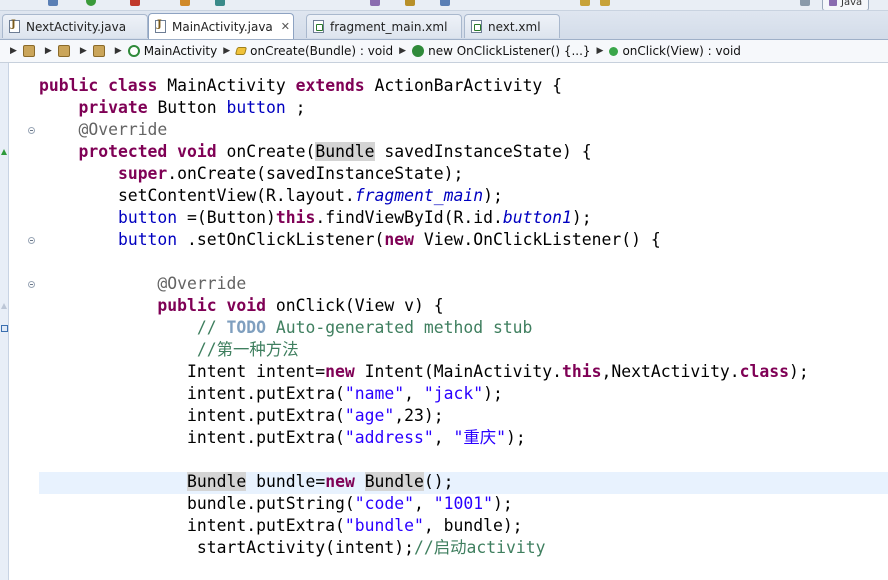 This screenshot has width=888, height=580. What do you see at coordinates (53, 3) in the screenshot?
I see `debug-icon` at bounding box center [53, 3].